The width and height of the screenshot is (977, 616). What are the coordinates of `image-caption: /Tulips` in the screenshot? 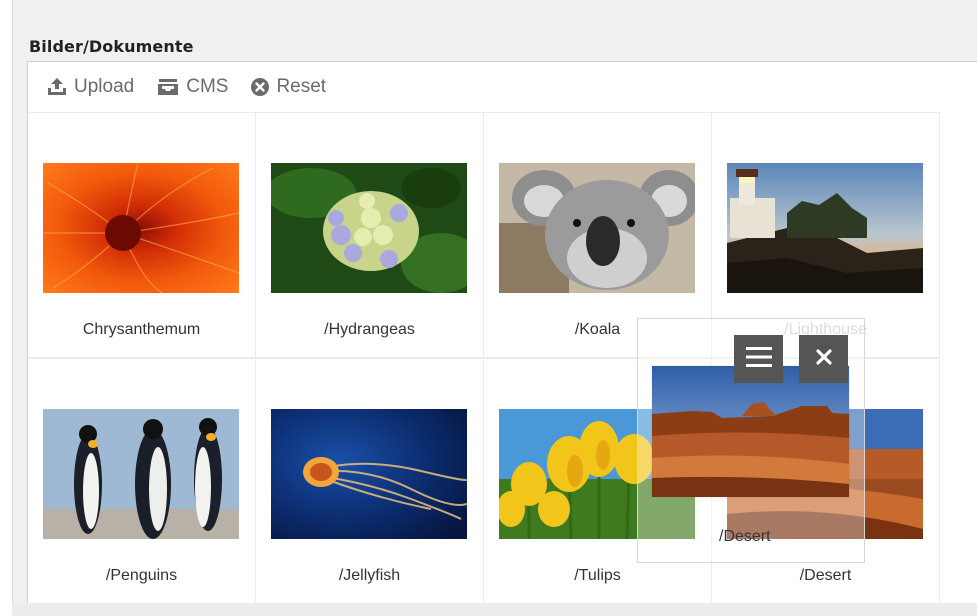 It's located at (597, 575).